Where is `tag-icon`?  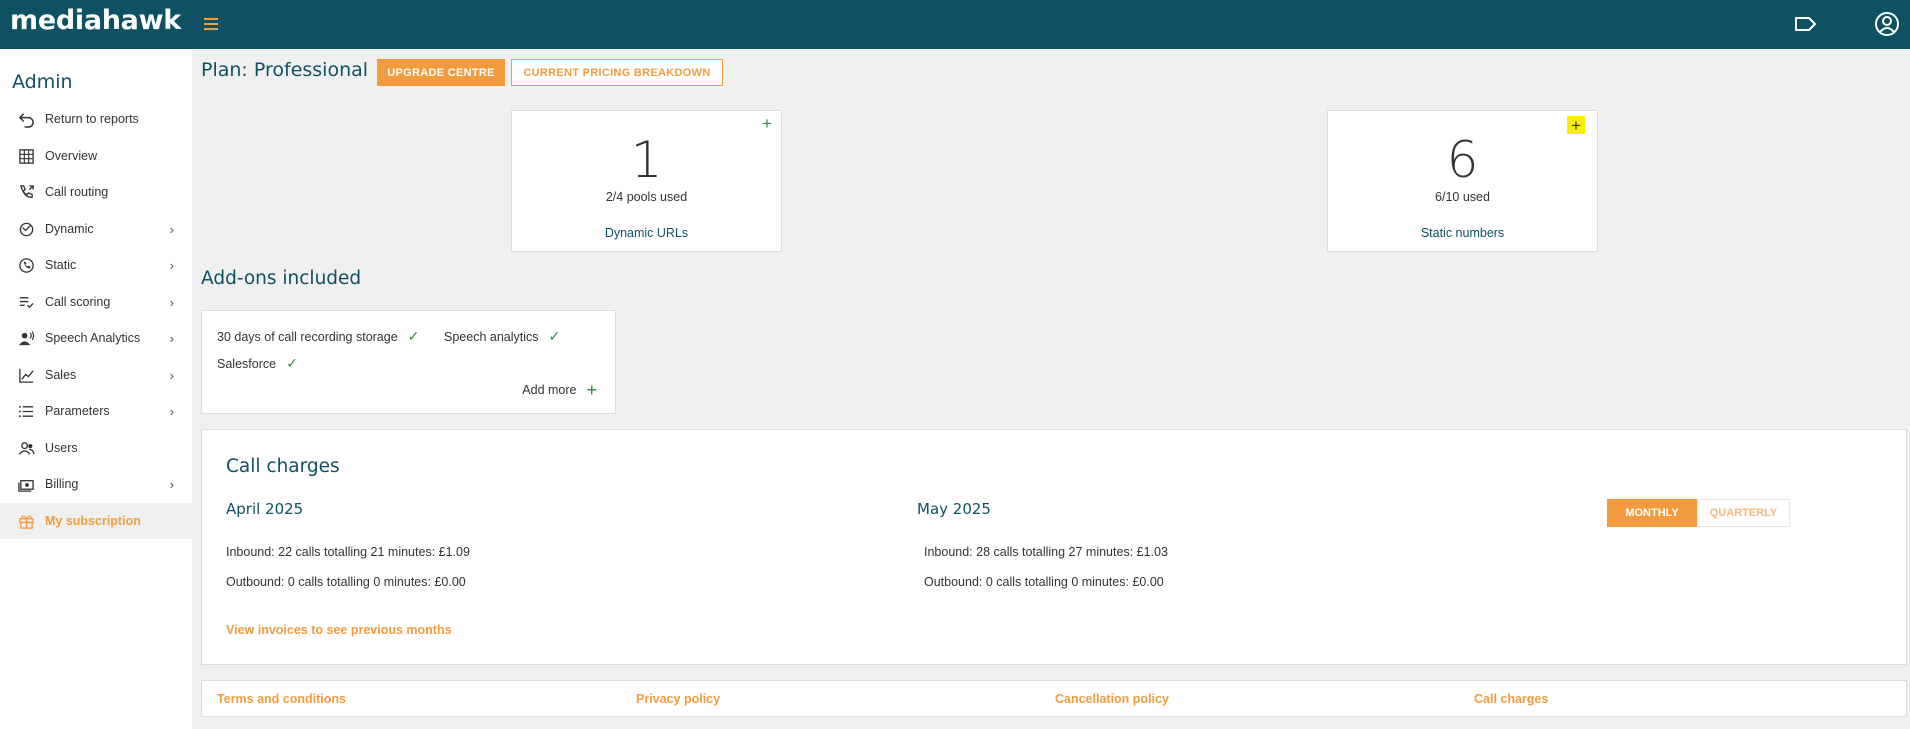
tag-icon is located at coordinates (1805, 24).